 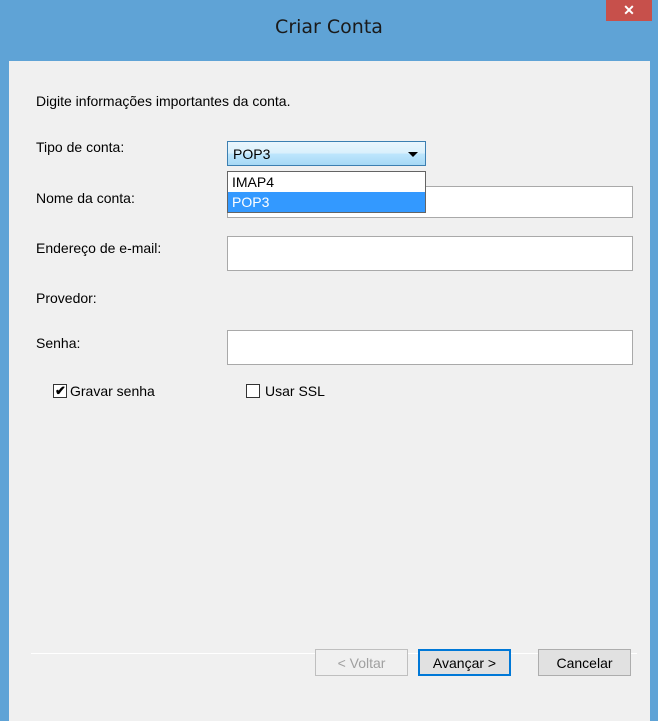 I want to click on next-button: Avançar >, so click(x=464, y=662).